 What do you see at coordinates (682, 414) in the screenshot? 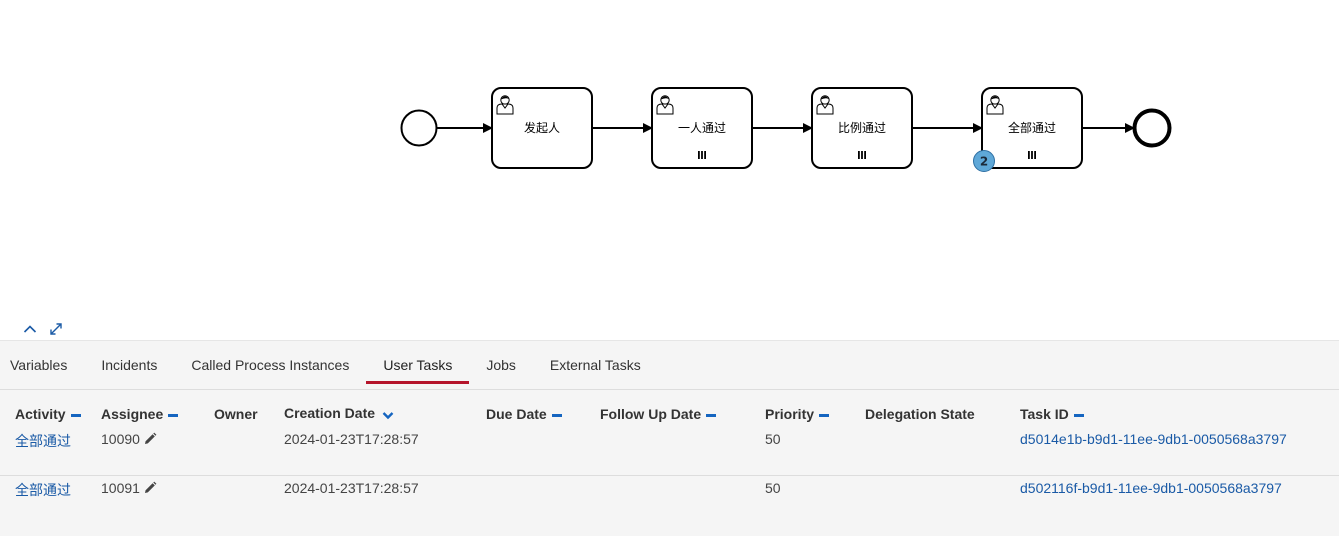
I see `column-header-follow-up-date: Follow Up Date` at bounding box center [682, 414].